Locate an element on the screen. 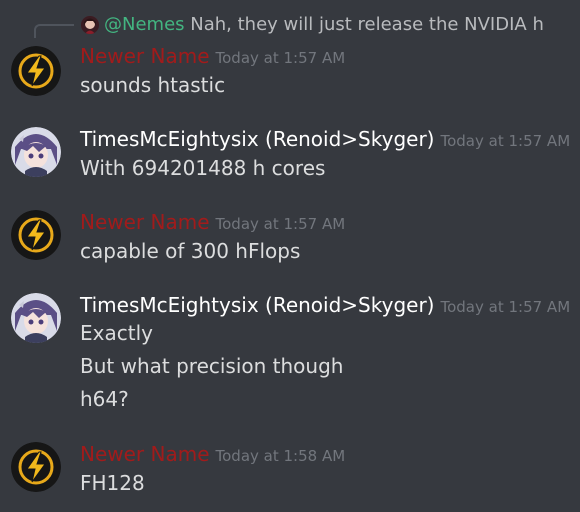  message-text: With 694201488 h cores is located at coordinates (203, 168).